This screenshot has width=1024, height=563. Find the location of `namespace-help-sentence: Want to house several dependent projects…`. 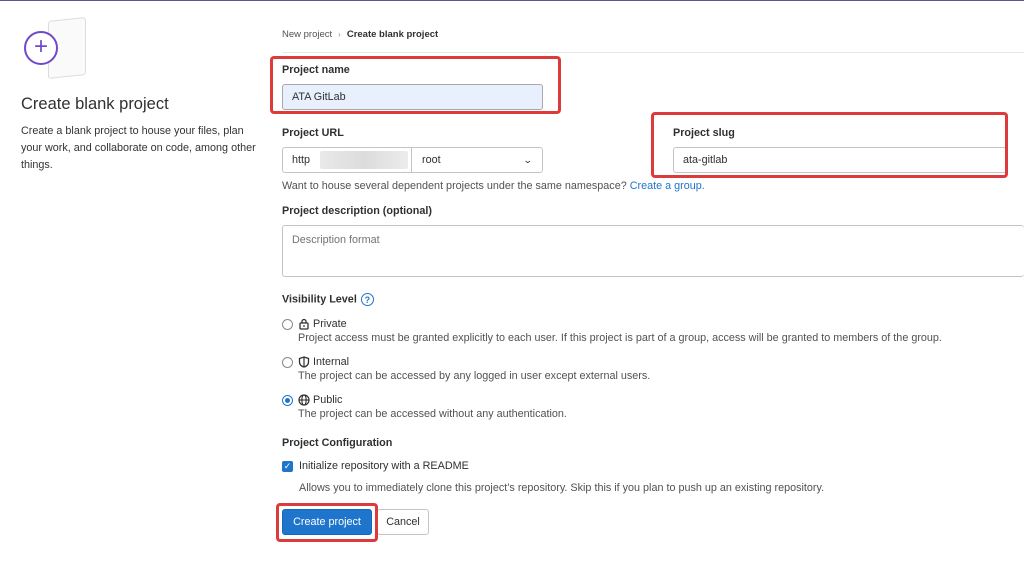

namespace-help-sentence: Want to house several dependent projects… is located at coordinates (454, 186).